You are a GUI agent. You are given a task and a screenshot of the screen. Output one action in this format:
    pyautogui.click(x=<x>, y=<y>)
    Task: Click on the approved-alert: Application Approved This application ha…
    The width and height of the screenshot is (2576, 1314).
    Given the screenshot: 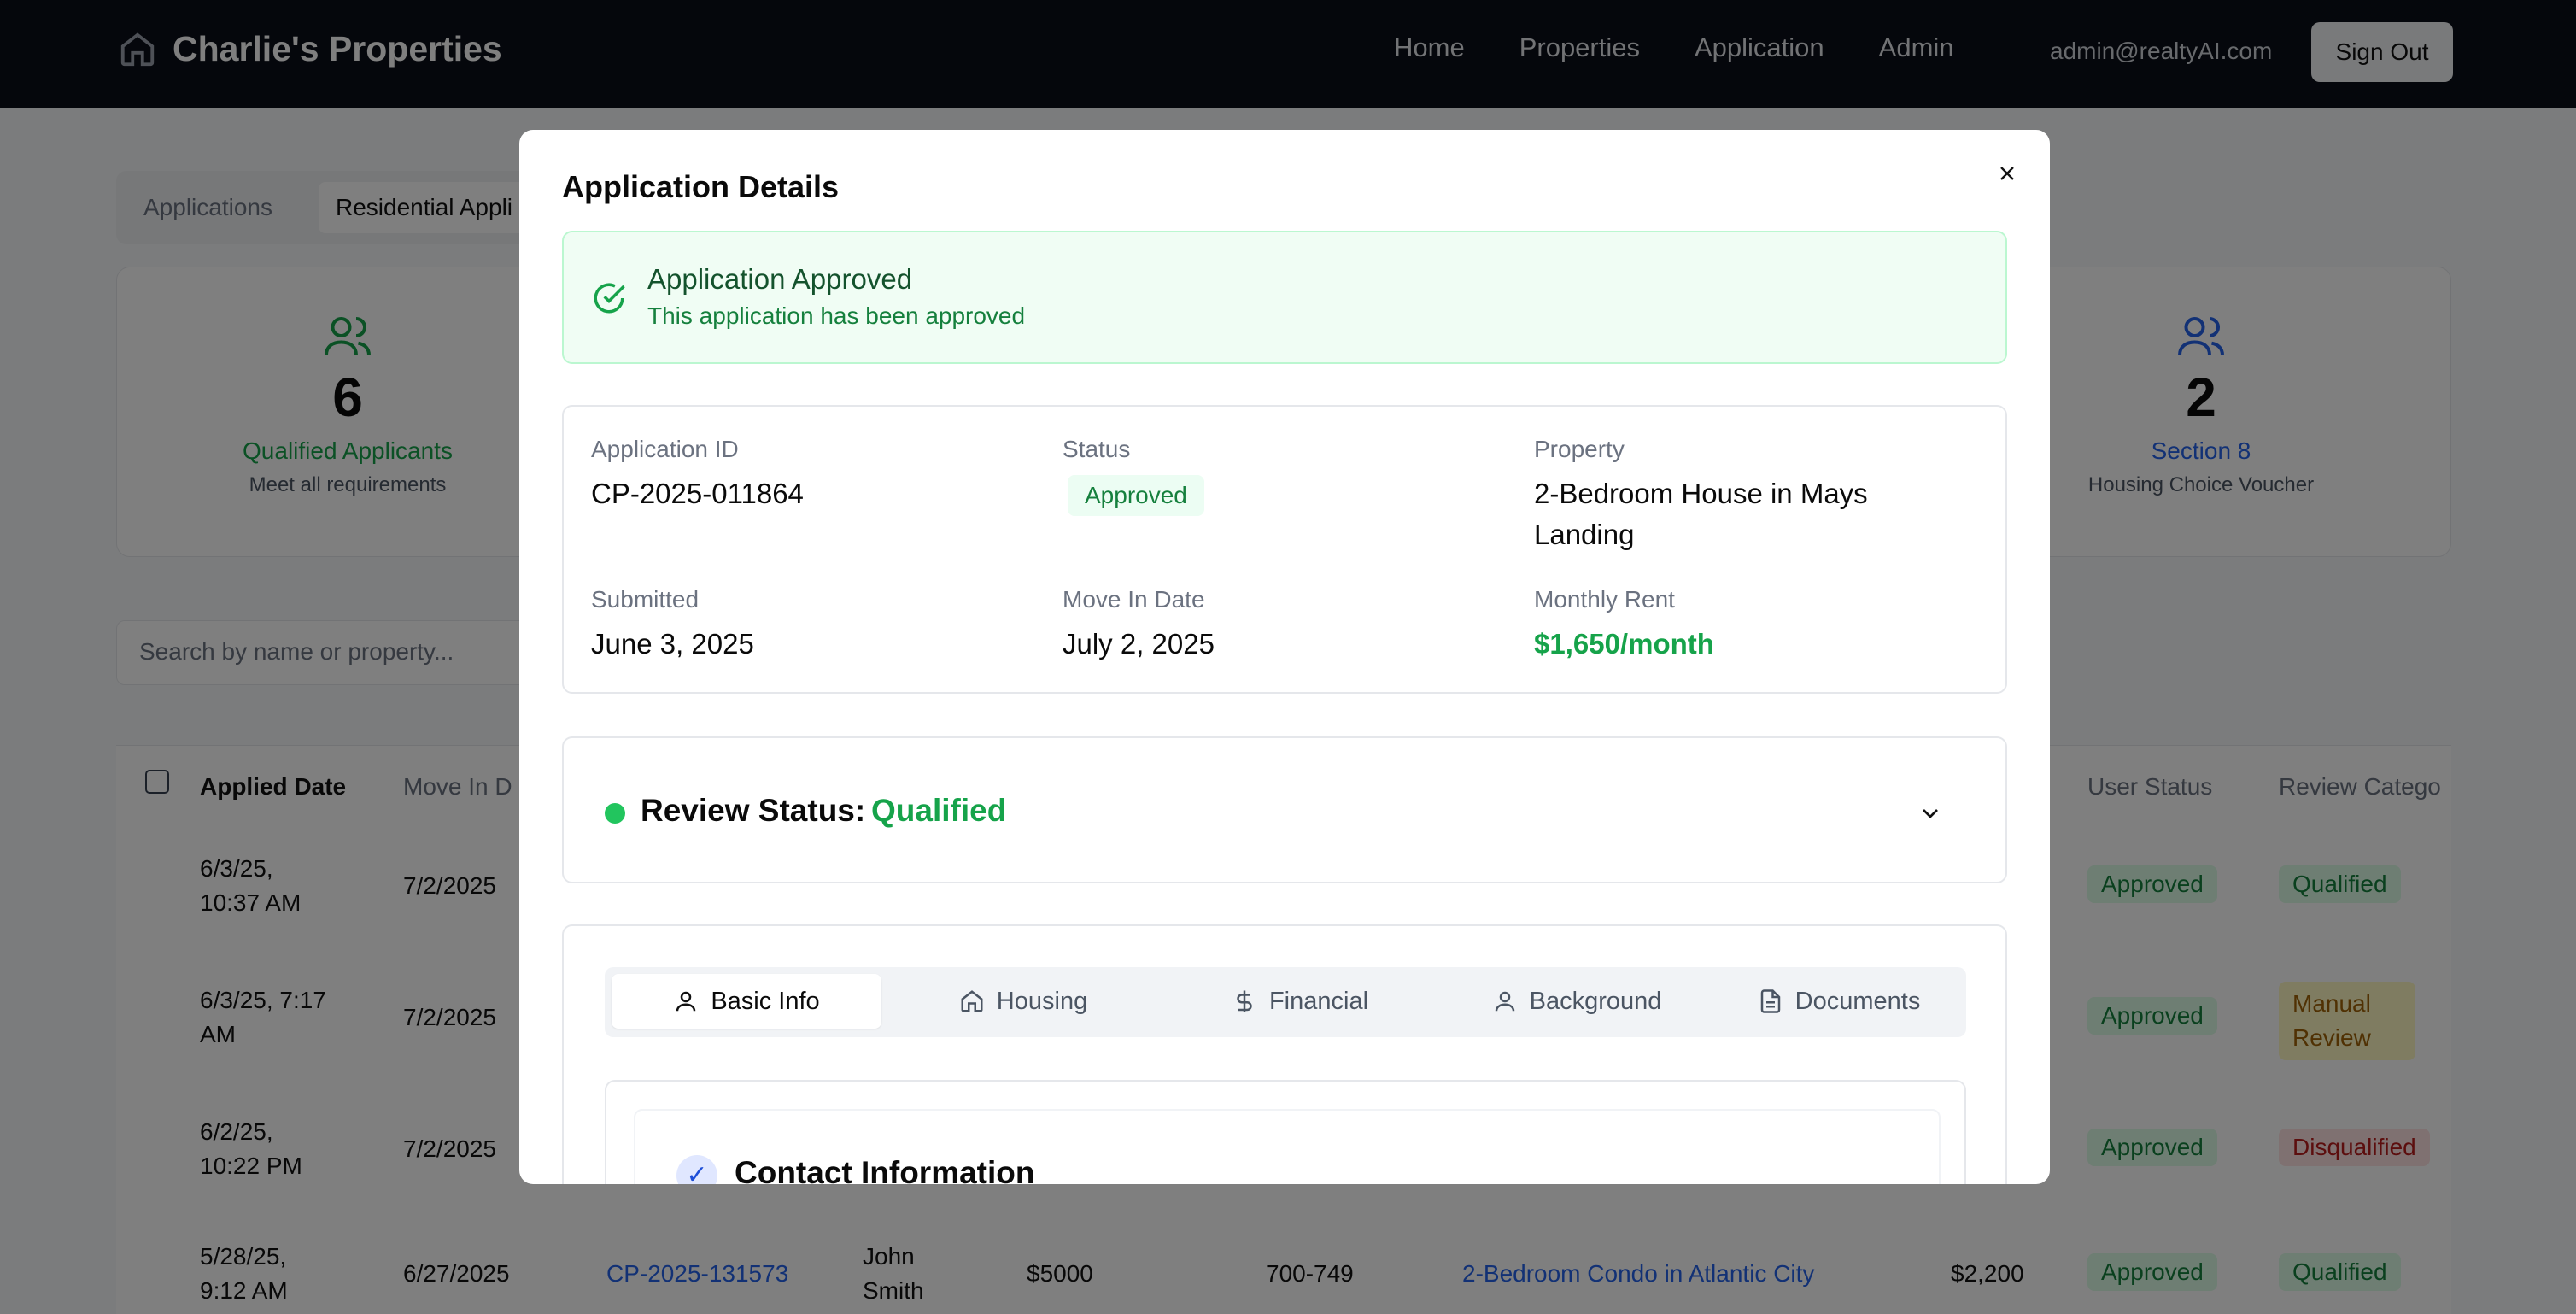 What is the action you would take?
    pyautogui.click(x=1284, y=297)
    